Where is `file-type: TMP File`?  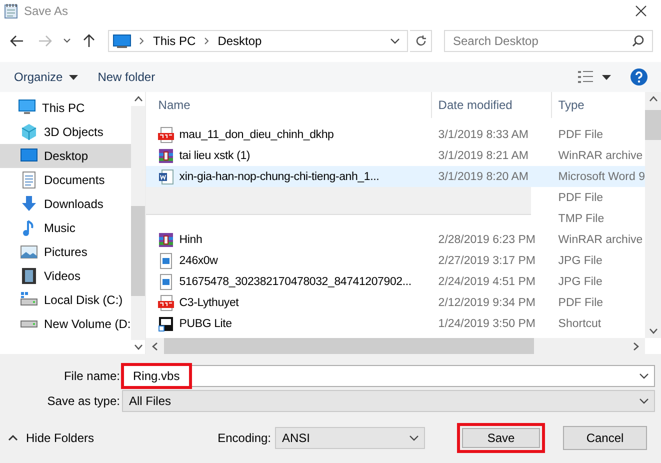
file-type: TMP File is located at coordinates (581, 218).